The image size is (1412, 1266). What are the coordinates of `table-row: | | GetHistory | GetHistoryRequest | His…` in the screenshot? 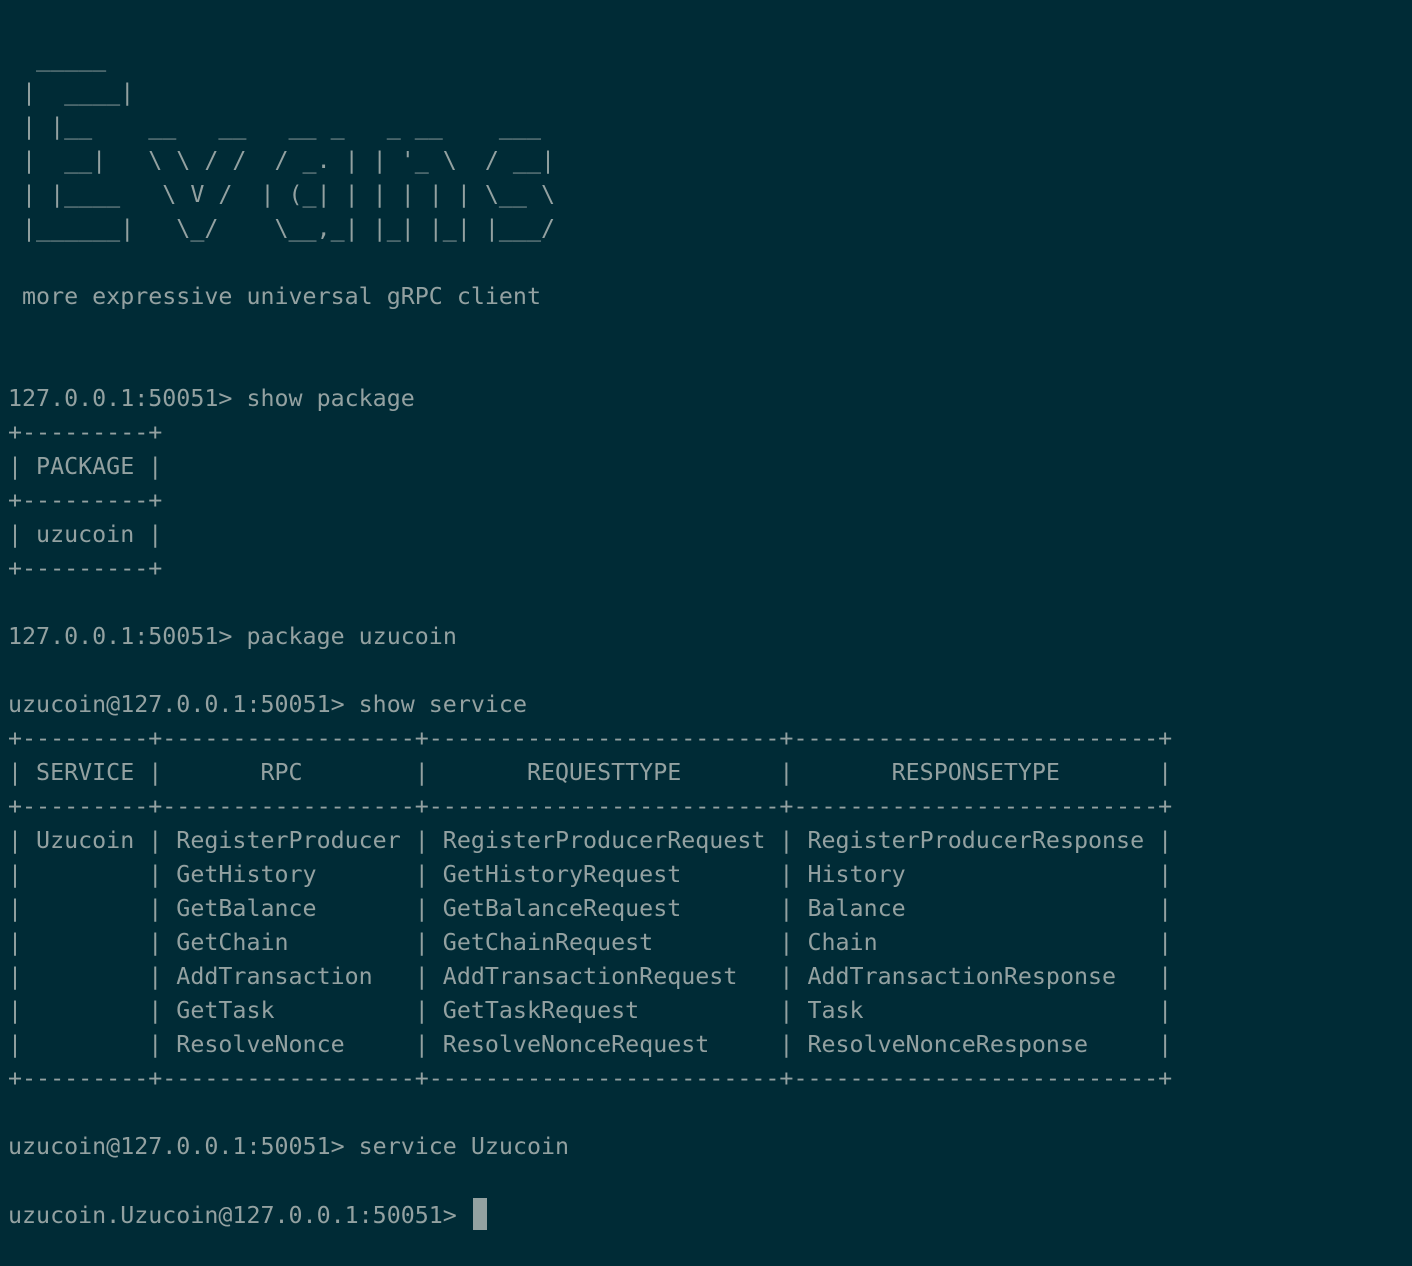 It's located at (590, 874).